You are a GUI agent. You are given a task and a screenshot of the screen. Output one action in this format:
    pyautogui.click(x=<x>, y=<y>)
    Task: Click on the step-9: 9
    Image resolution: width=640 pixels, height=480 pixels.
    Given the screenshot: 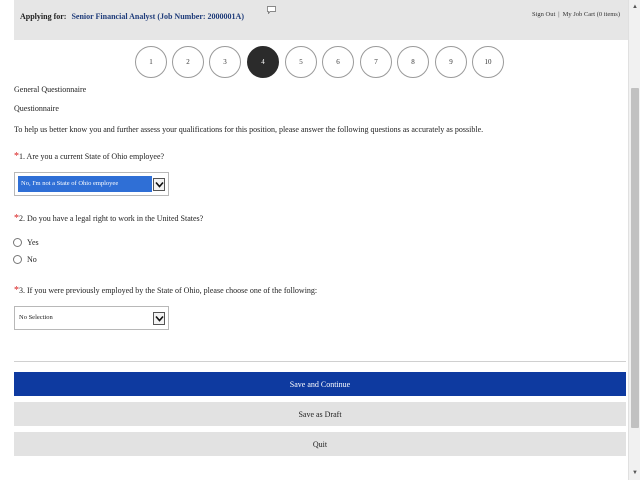 What is the action you would take?
    pyautogui.click(x=451, y=62)
    